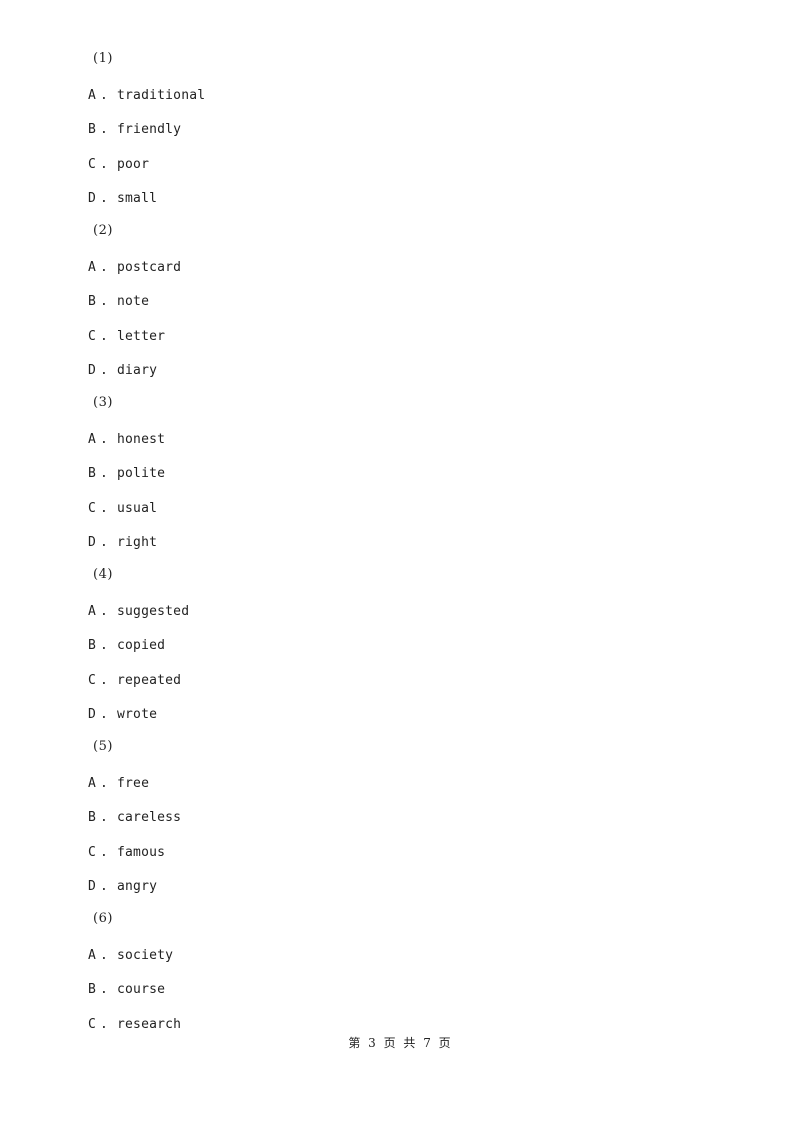 The height and width of the screenshot is (1132, 800). I want to click on option-b: B. course, so click(126, 990).